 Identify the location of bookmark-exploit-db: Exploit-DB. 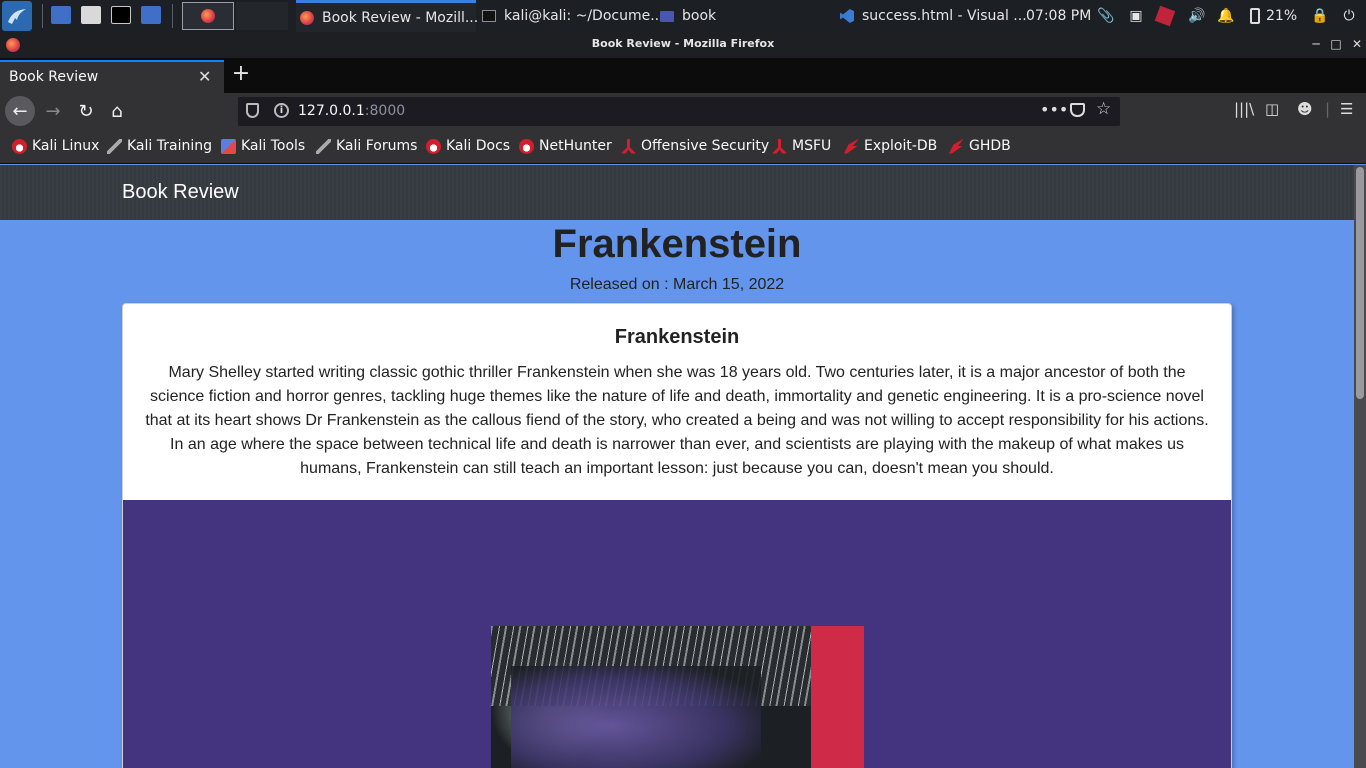
(890, 146).